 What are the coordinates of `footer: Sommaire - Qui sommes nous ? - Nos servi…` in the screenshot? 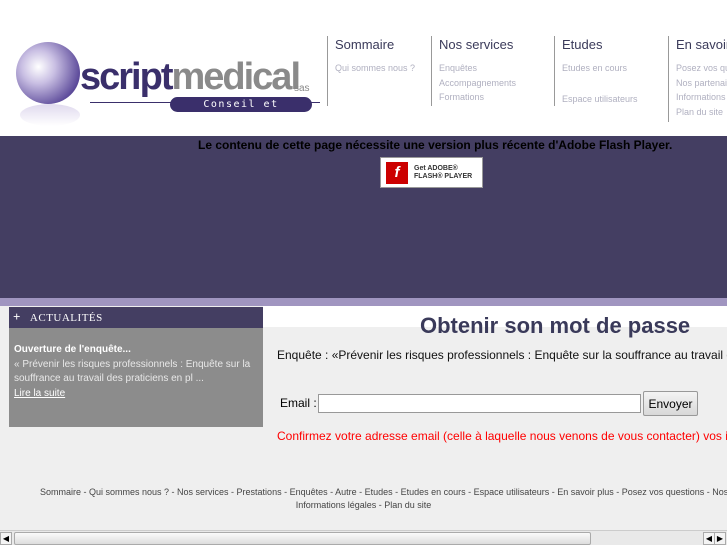 It's located at (363, 499).